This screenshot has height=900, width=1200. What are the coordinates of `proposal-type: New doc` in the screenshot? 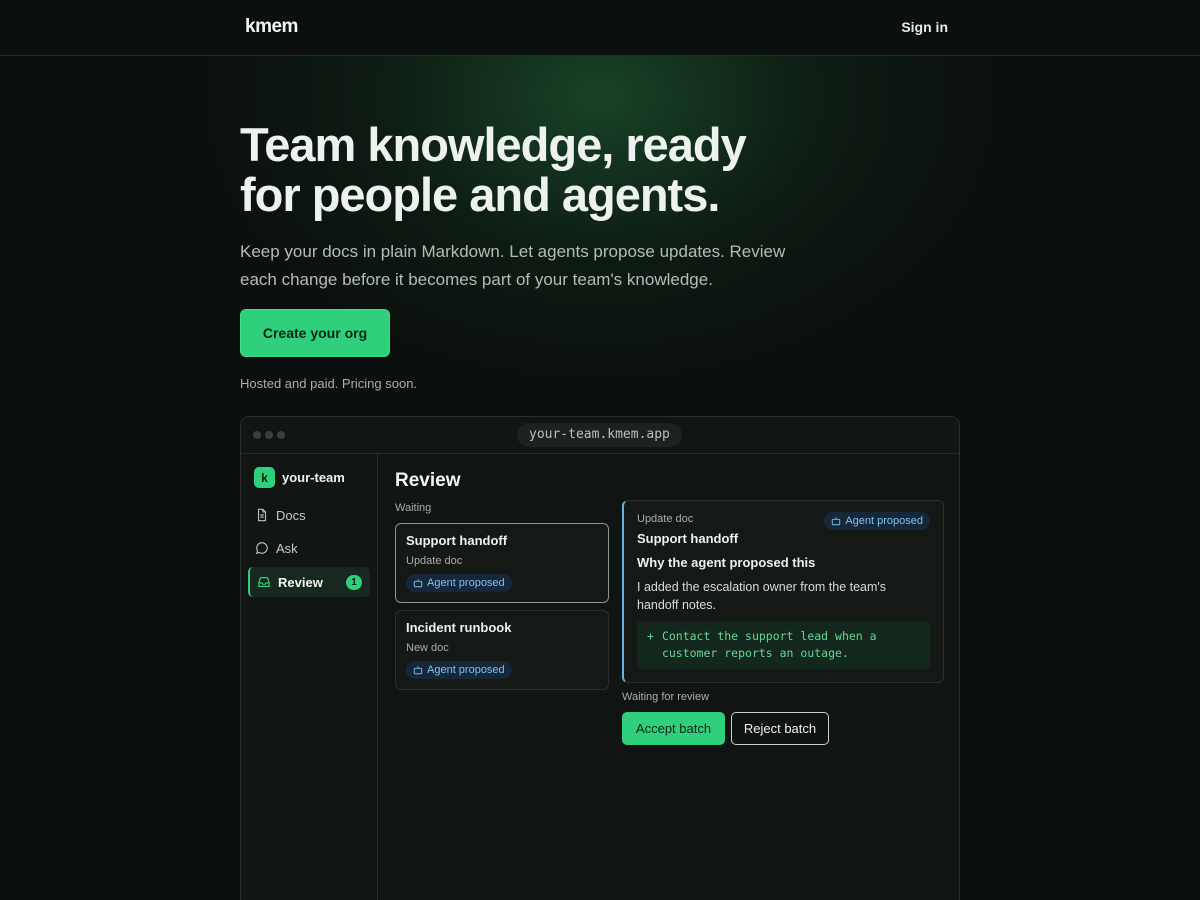 It's located at (427, 648).